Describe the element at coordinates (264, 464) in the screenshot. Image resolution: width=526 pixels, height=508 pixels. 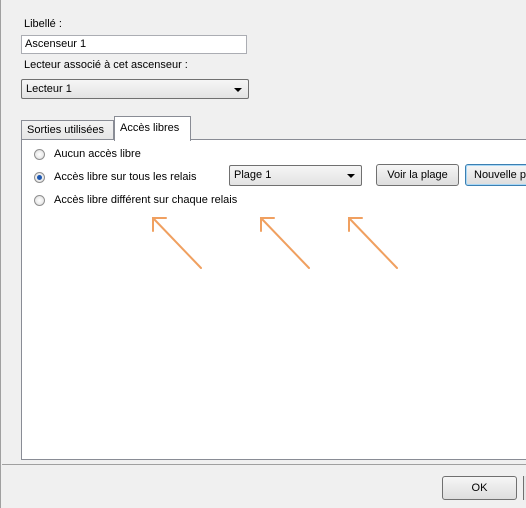
I see `footer-separator` at that location.